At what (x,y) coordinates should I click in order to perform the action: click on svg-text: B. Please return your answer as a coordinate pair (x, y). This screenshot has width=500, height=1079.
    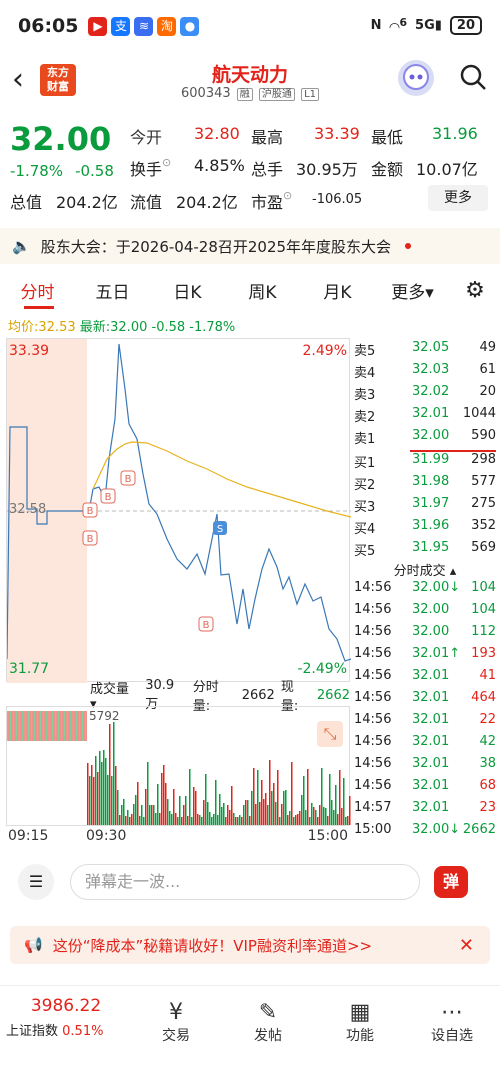
    Looking at the image, I should click on (108, 497).